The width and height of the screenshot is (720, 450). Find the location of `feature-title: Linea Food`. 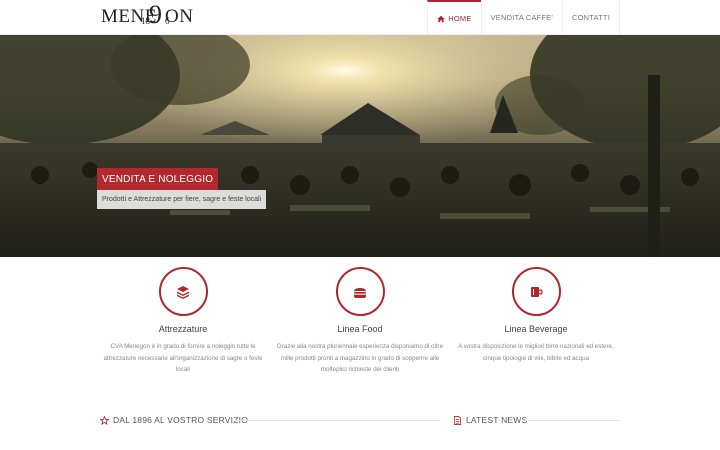

feature-title: Linea Food is located at coordinates (360, 329).